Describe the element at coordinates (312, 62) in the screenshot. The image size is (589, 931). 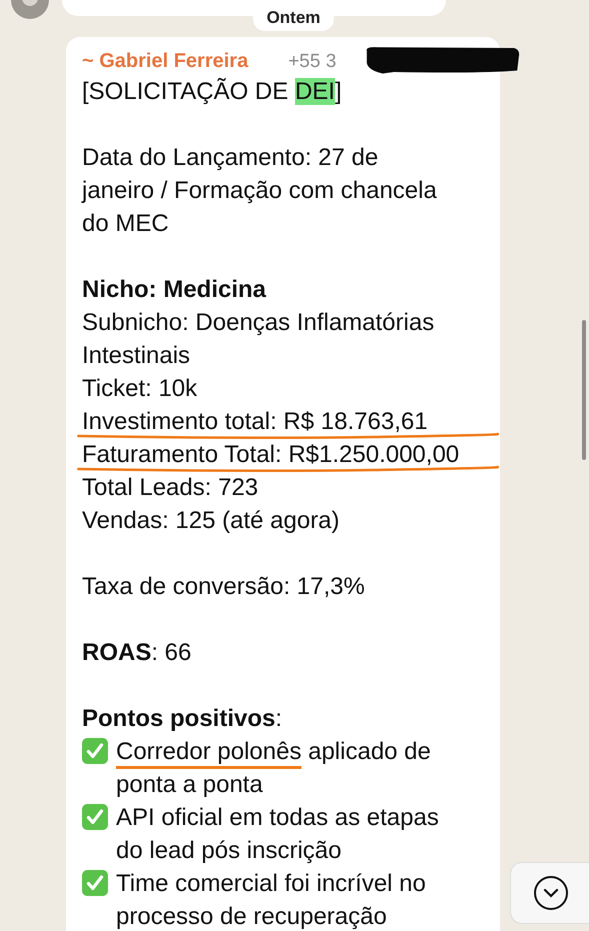
I see `phone-number: +55 3` at that location.